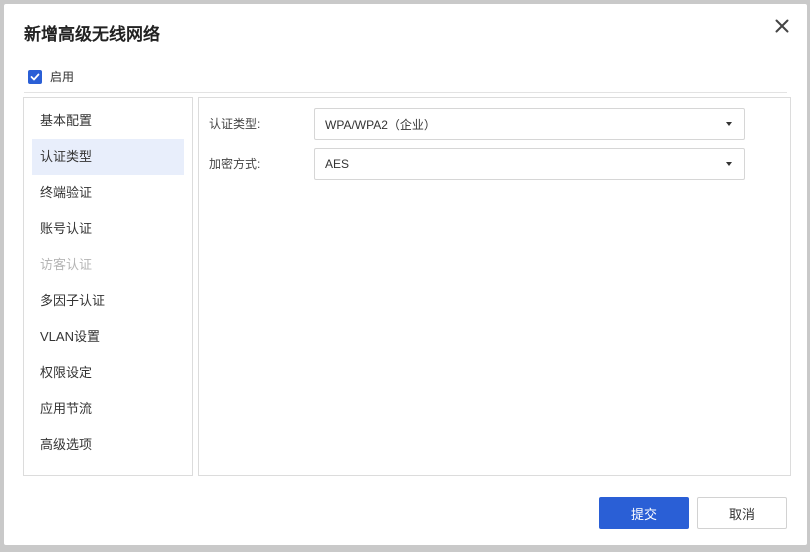 The image size is (810, 552). I want to click on enable-row: 启用, so click(51, 76).